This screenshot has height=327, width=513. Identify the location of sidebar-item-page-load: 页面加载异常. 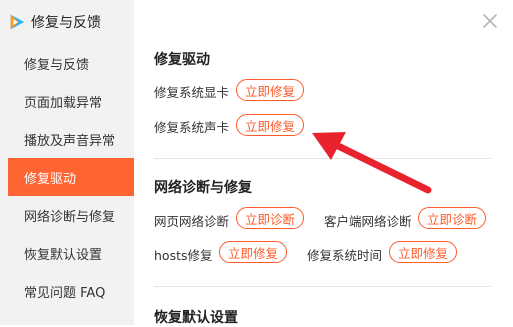
(71, 101).